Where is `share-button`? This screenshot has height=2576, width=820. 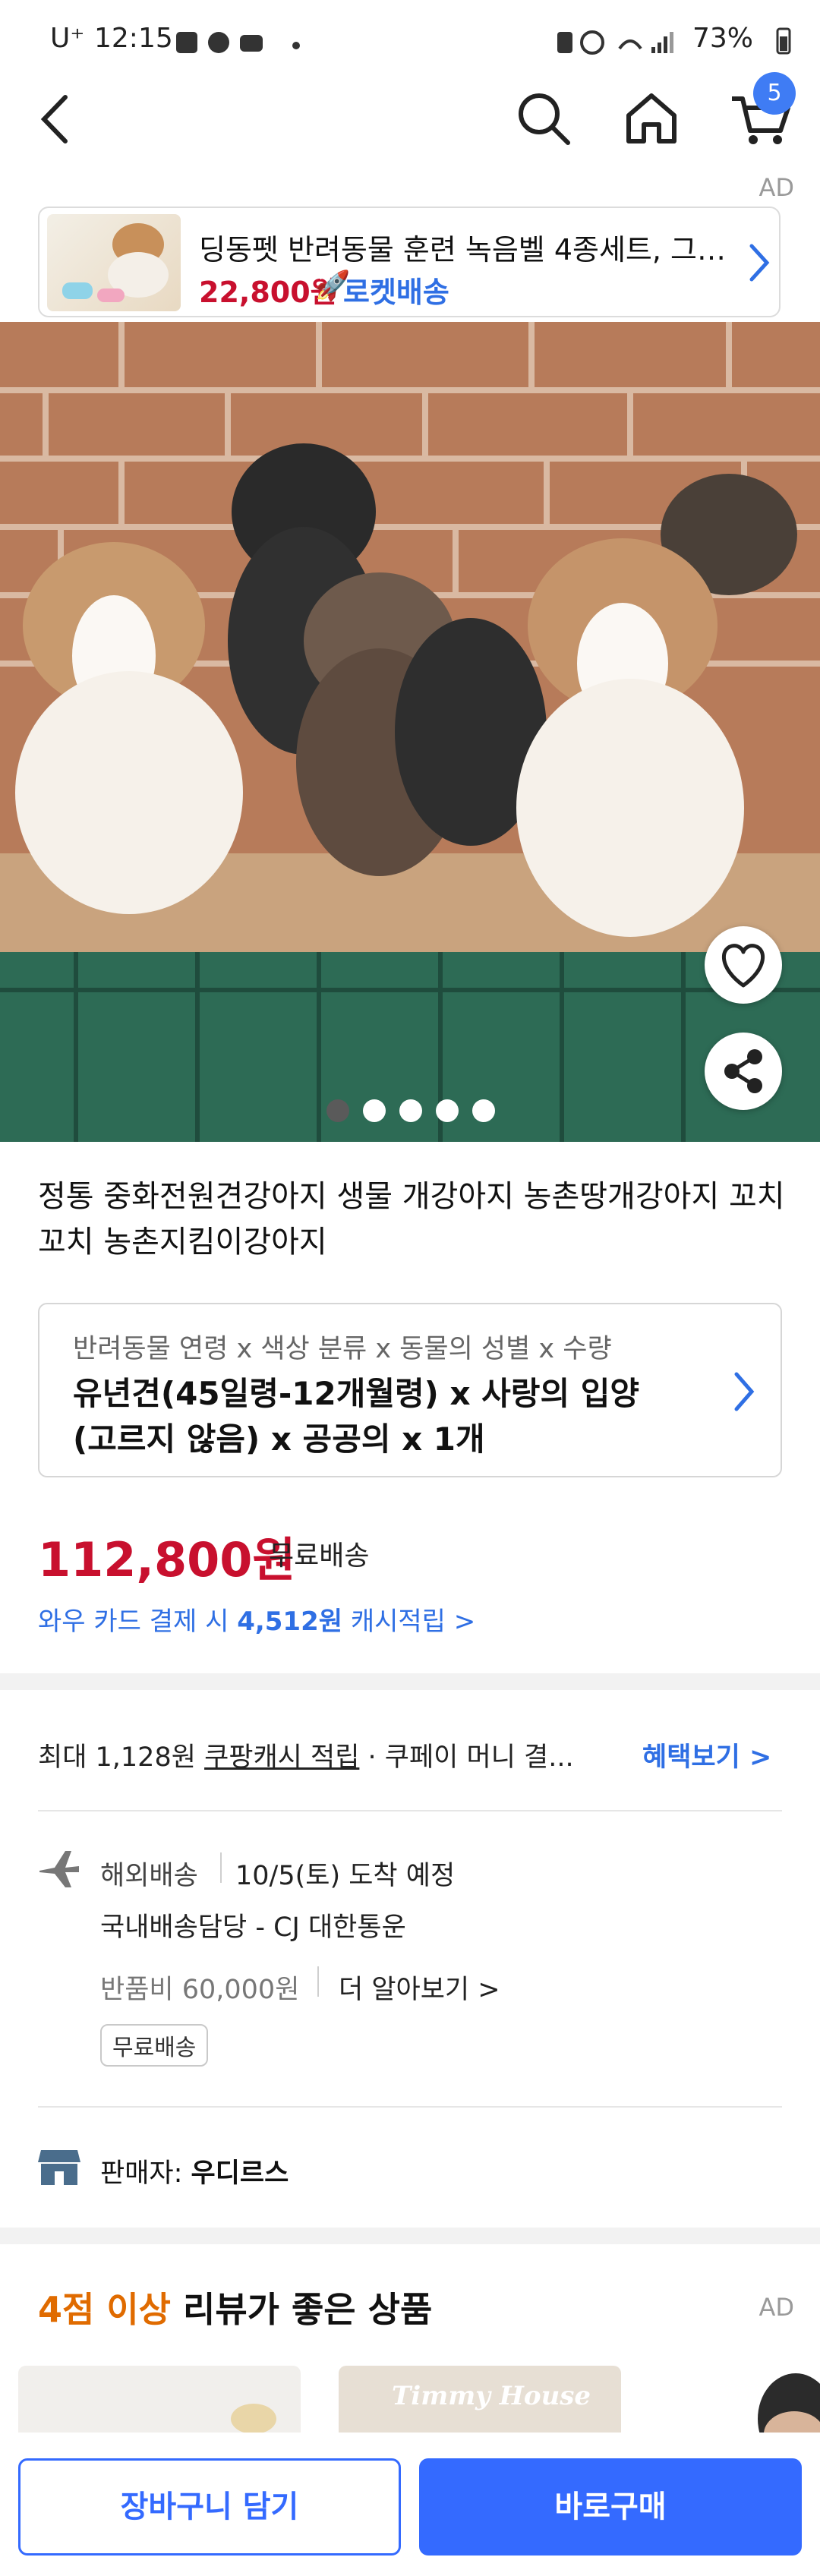
share-button is located at coordinates (743, 1071).